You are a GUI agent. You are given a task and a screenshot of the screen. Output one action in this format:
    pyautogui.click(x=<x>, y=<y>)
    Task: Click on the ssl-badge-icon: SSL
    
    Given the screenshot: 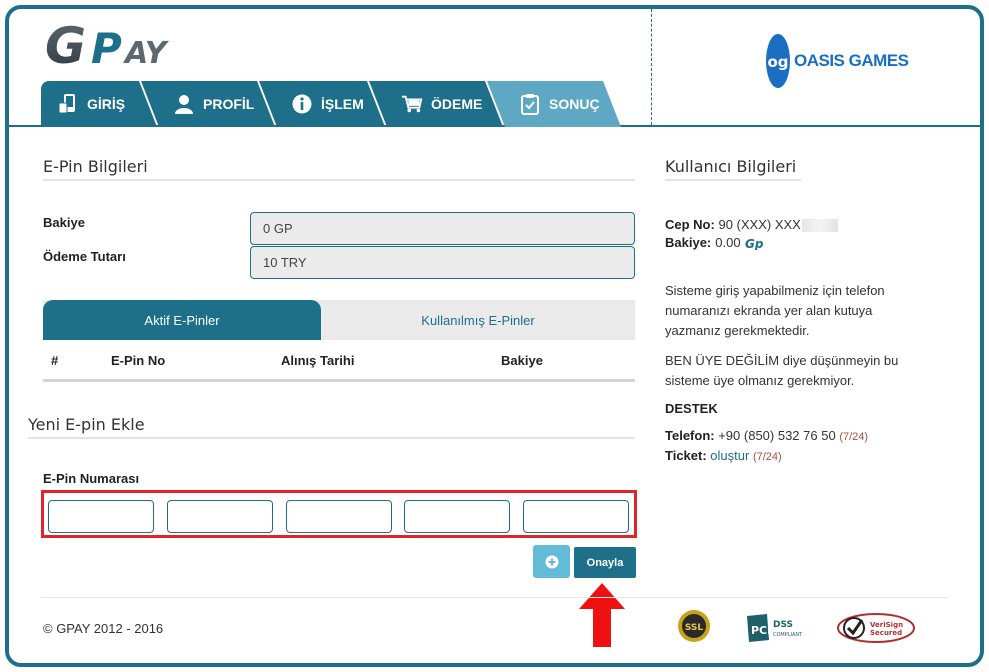 What is the action you would take?
    pyautogui.click(x=694, y=626)
    